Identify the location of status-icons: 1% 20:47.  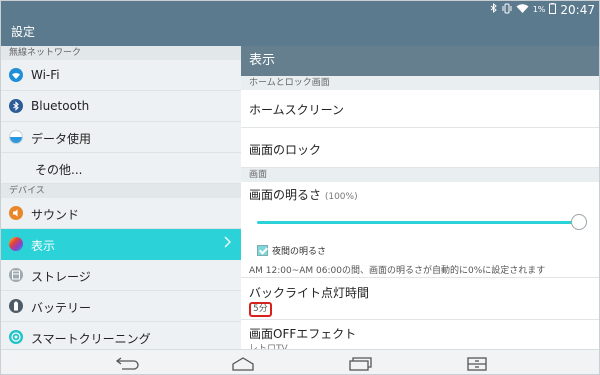
(542, 9).